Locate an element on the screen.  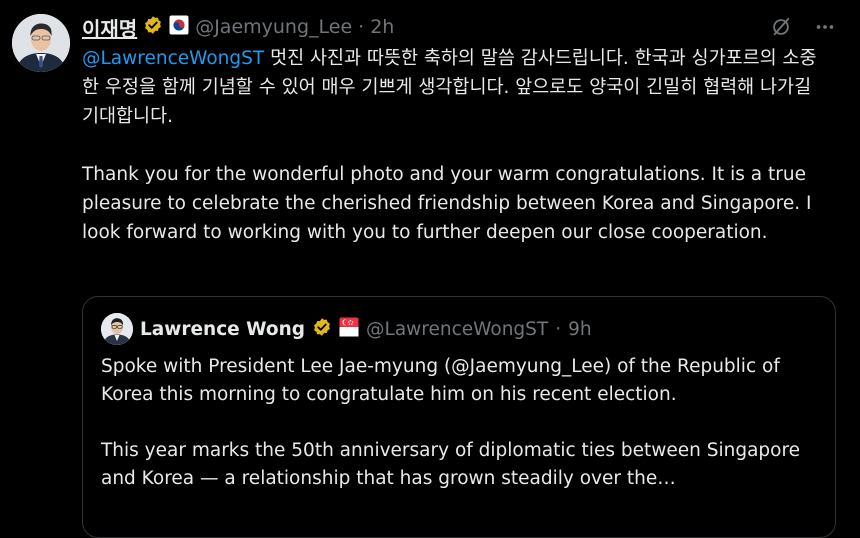
author-handle: @Jaemyung_Lee is located at coordinates (273, 27).